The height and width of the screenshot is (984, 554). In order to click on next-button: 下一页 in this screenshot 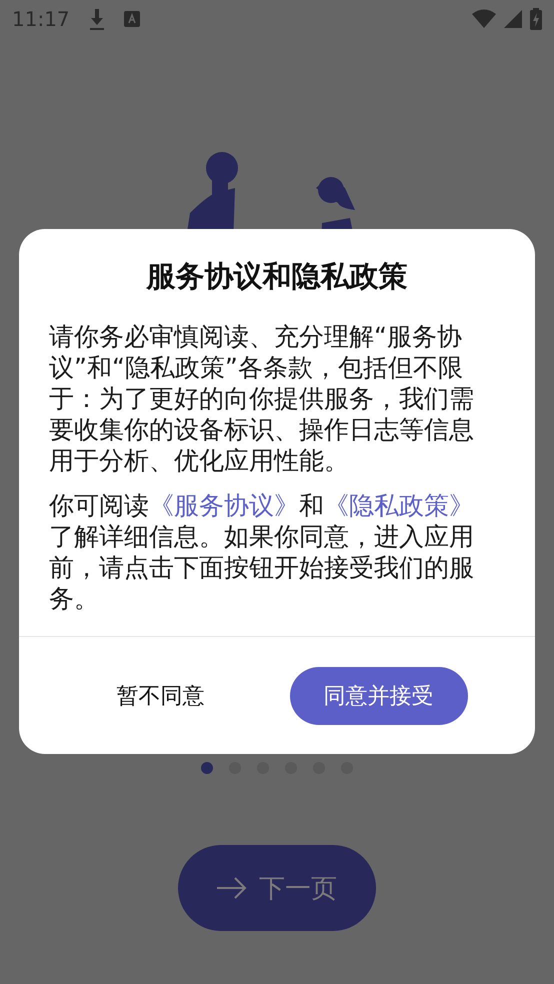, I will do `click(277, 888)`.